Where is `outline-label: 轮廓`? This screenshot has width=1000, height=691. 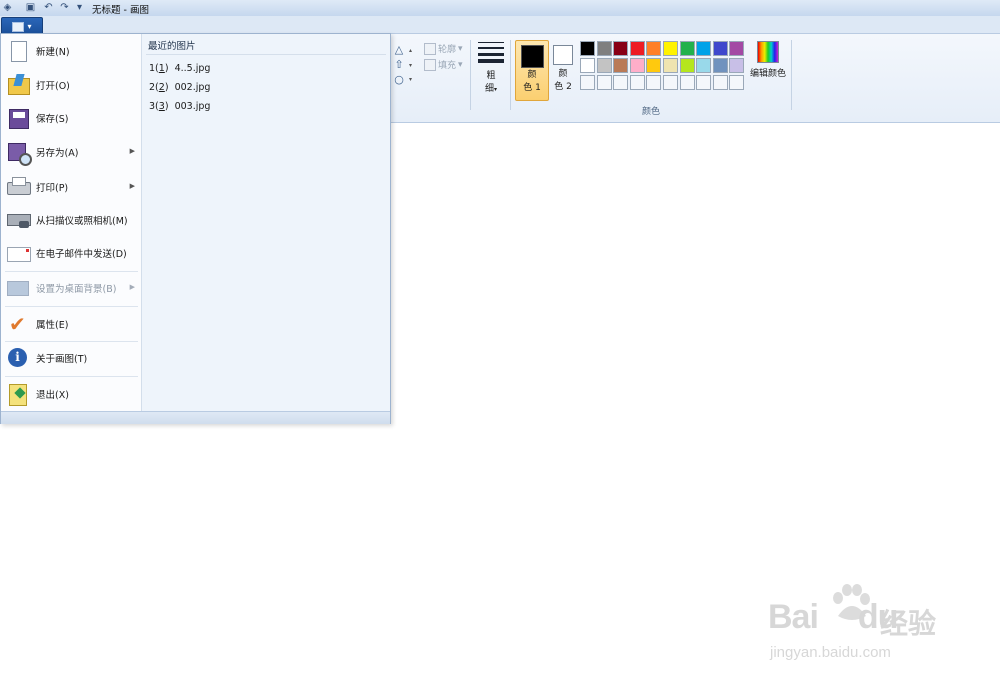 outline-label: 轮廓 is located at coordinates (447, 50).